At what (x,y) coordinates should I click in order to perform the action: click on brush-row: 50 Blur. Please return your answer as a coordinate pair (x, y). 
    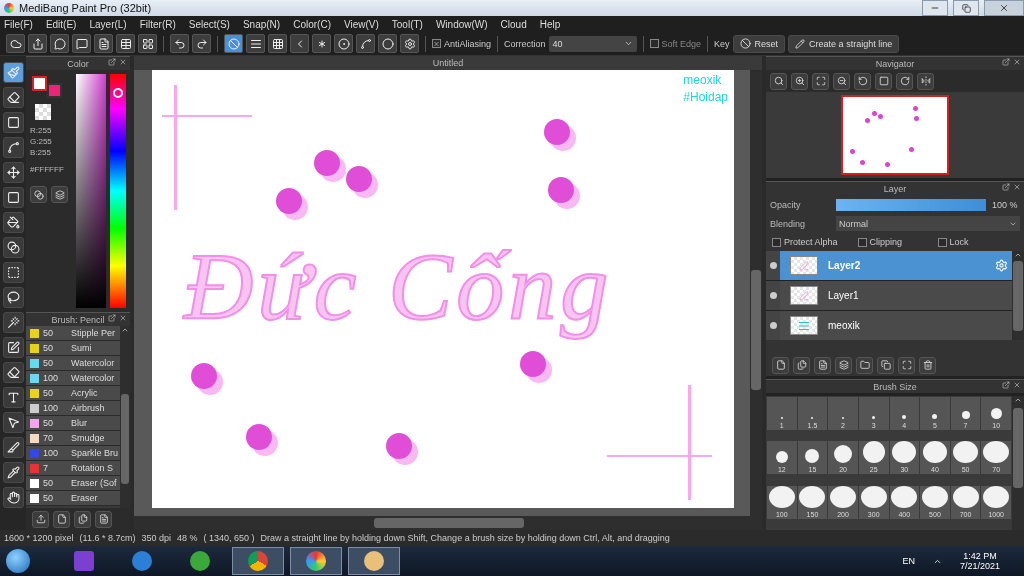
    Looking at the image, I should click on (73, 423).